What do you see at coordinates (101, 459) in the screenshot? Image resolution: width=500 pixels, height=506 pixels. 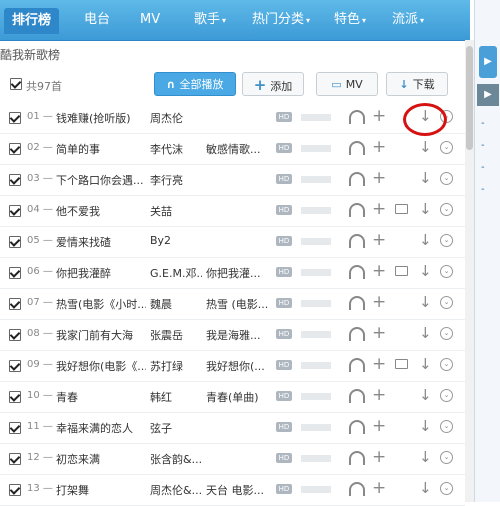 I see `song-title: 初恋来满` at bounding box center [101, 459].